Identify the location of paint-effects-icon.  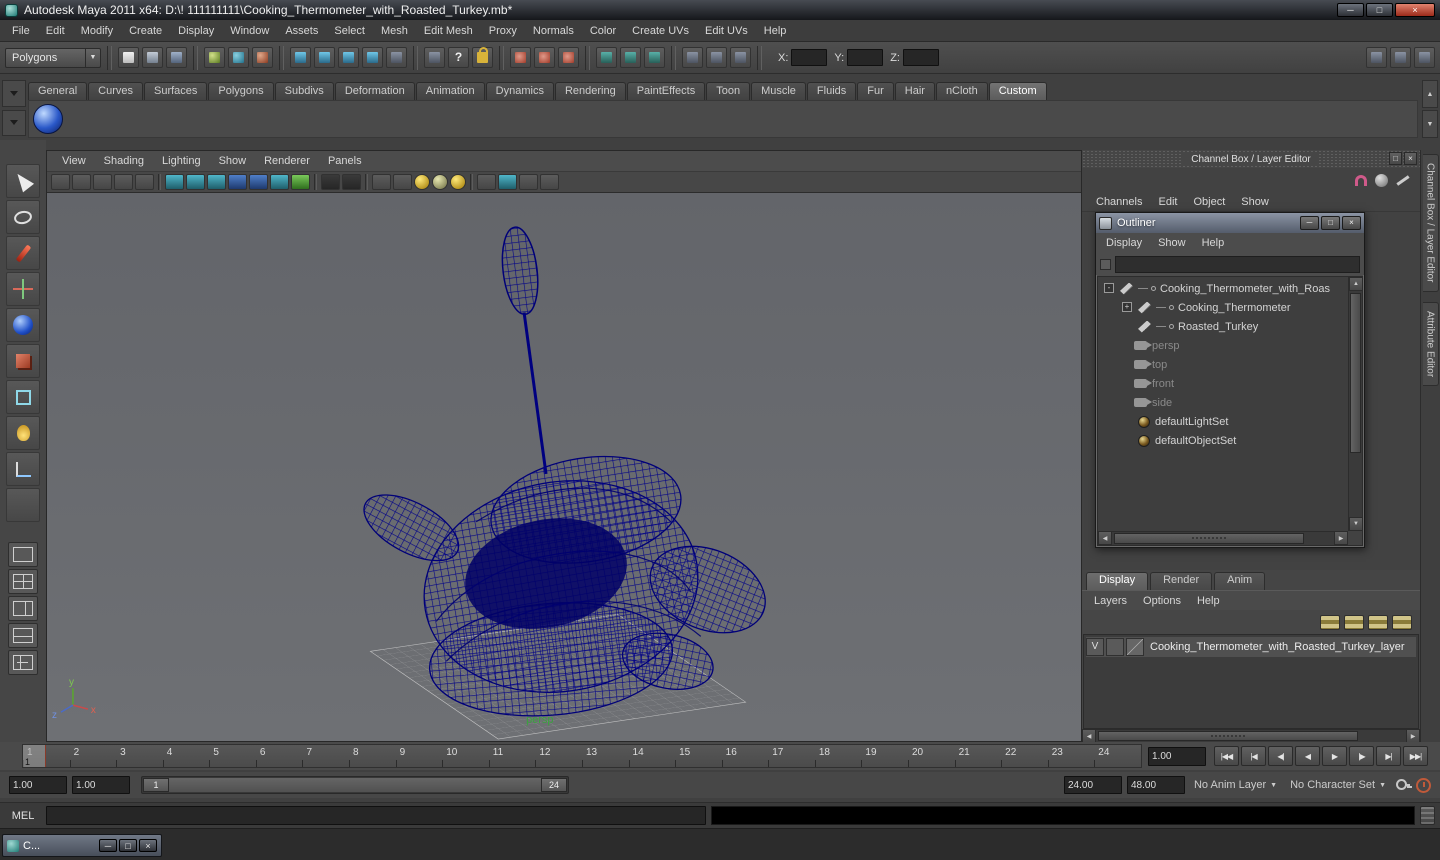
(692, 57).